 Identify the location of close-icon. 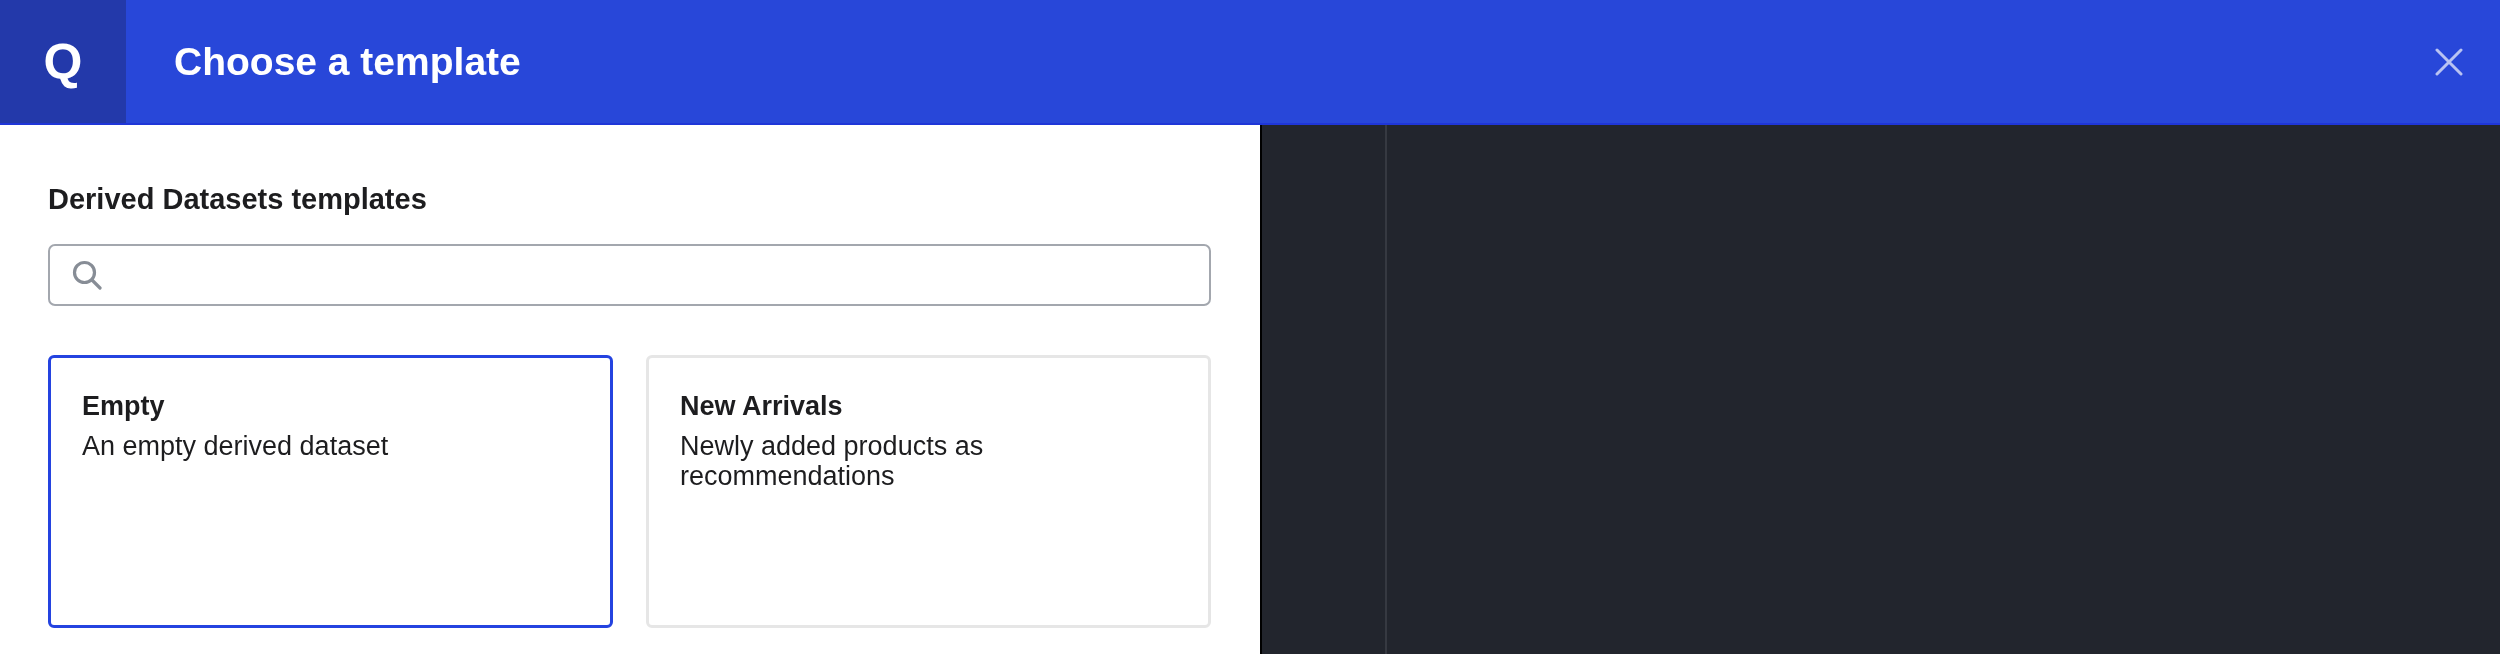
(2449, 61).